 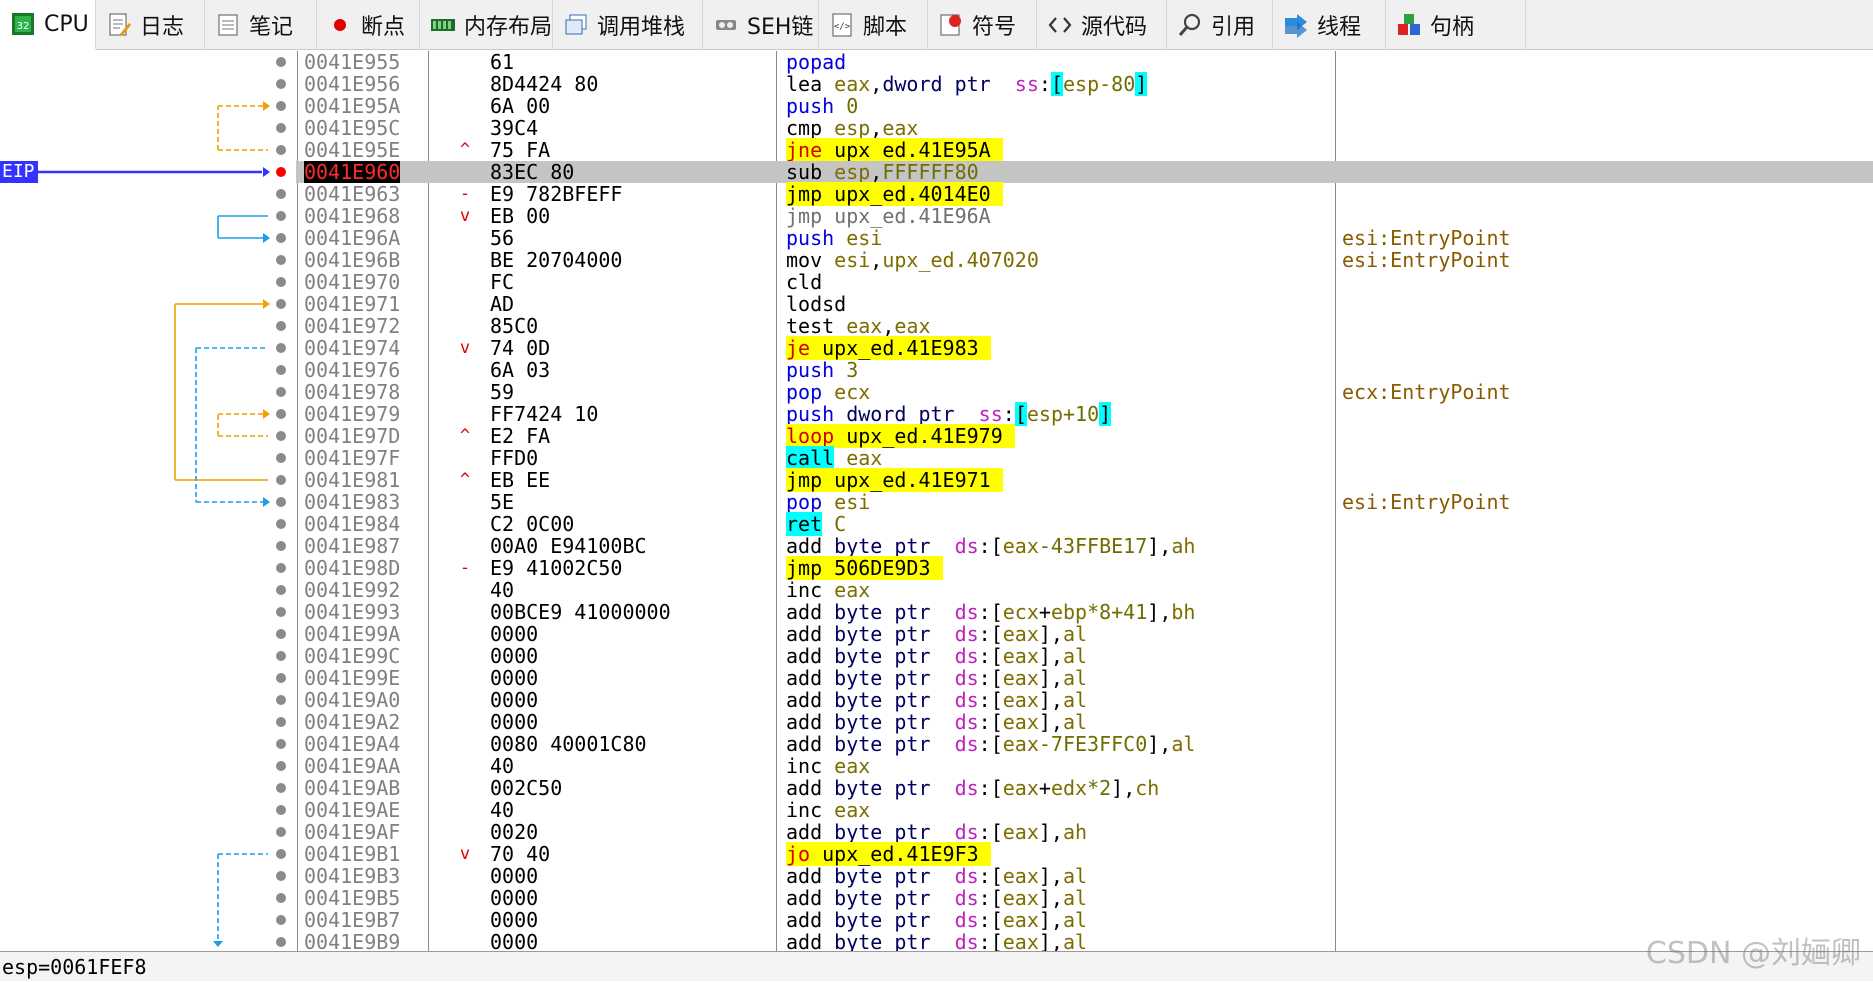 I want to click on instruction-bytes: 0020, so click(x=514, y=832).